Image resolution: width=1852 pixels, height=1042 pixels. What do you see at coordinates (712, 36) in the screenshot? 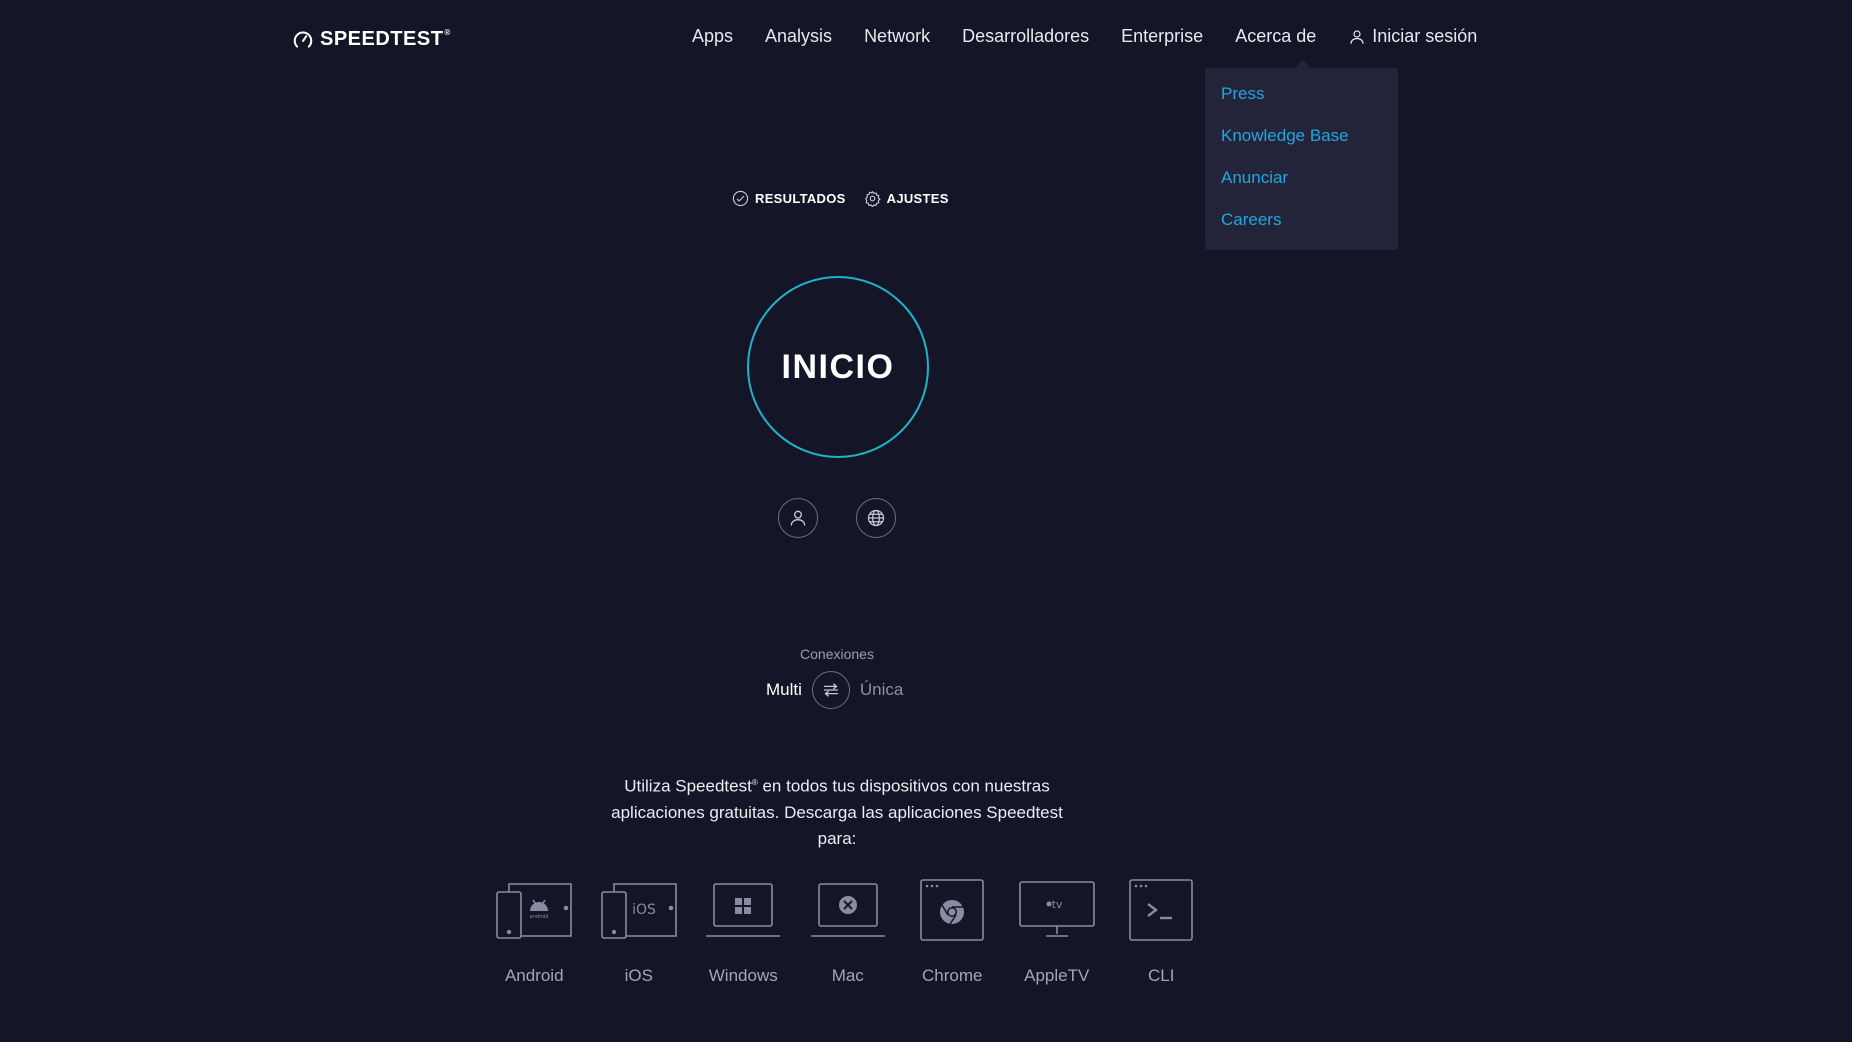
I see `nav-apps: Apps` at bounding box center [712, 36].